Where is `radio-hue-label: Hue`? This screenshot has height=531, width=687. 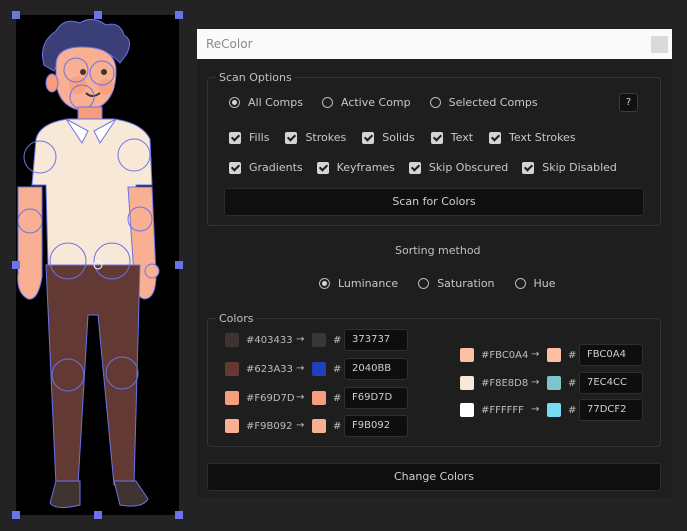 radio-hue-label: Hue is located at coordinates (544, 283).